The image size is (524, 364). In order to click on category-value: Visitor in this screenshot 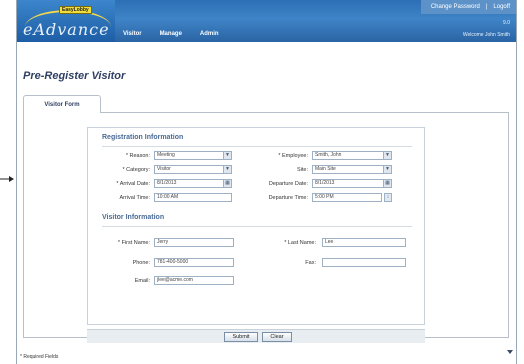, I will do `click(164, 169)`.